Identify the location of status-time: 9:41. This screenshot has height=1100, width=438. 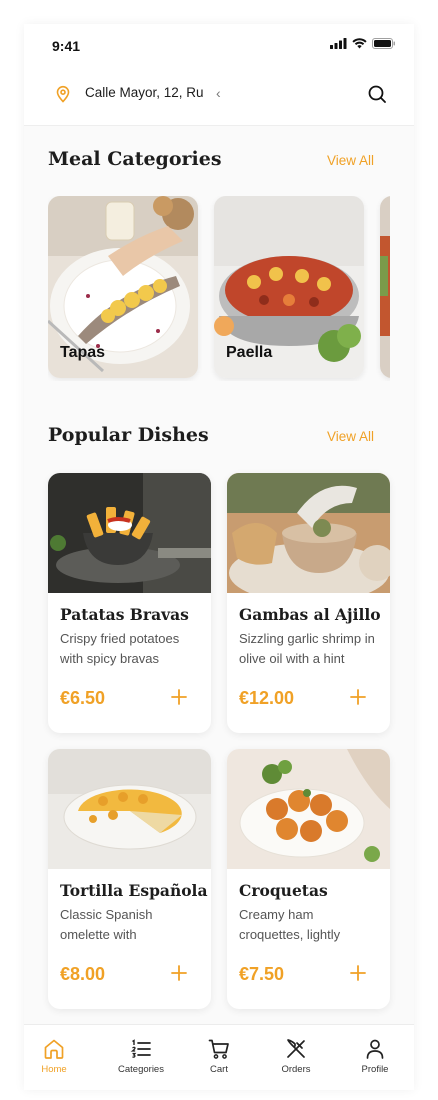
(66, 46).